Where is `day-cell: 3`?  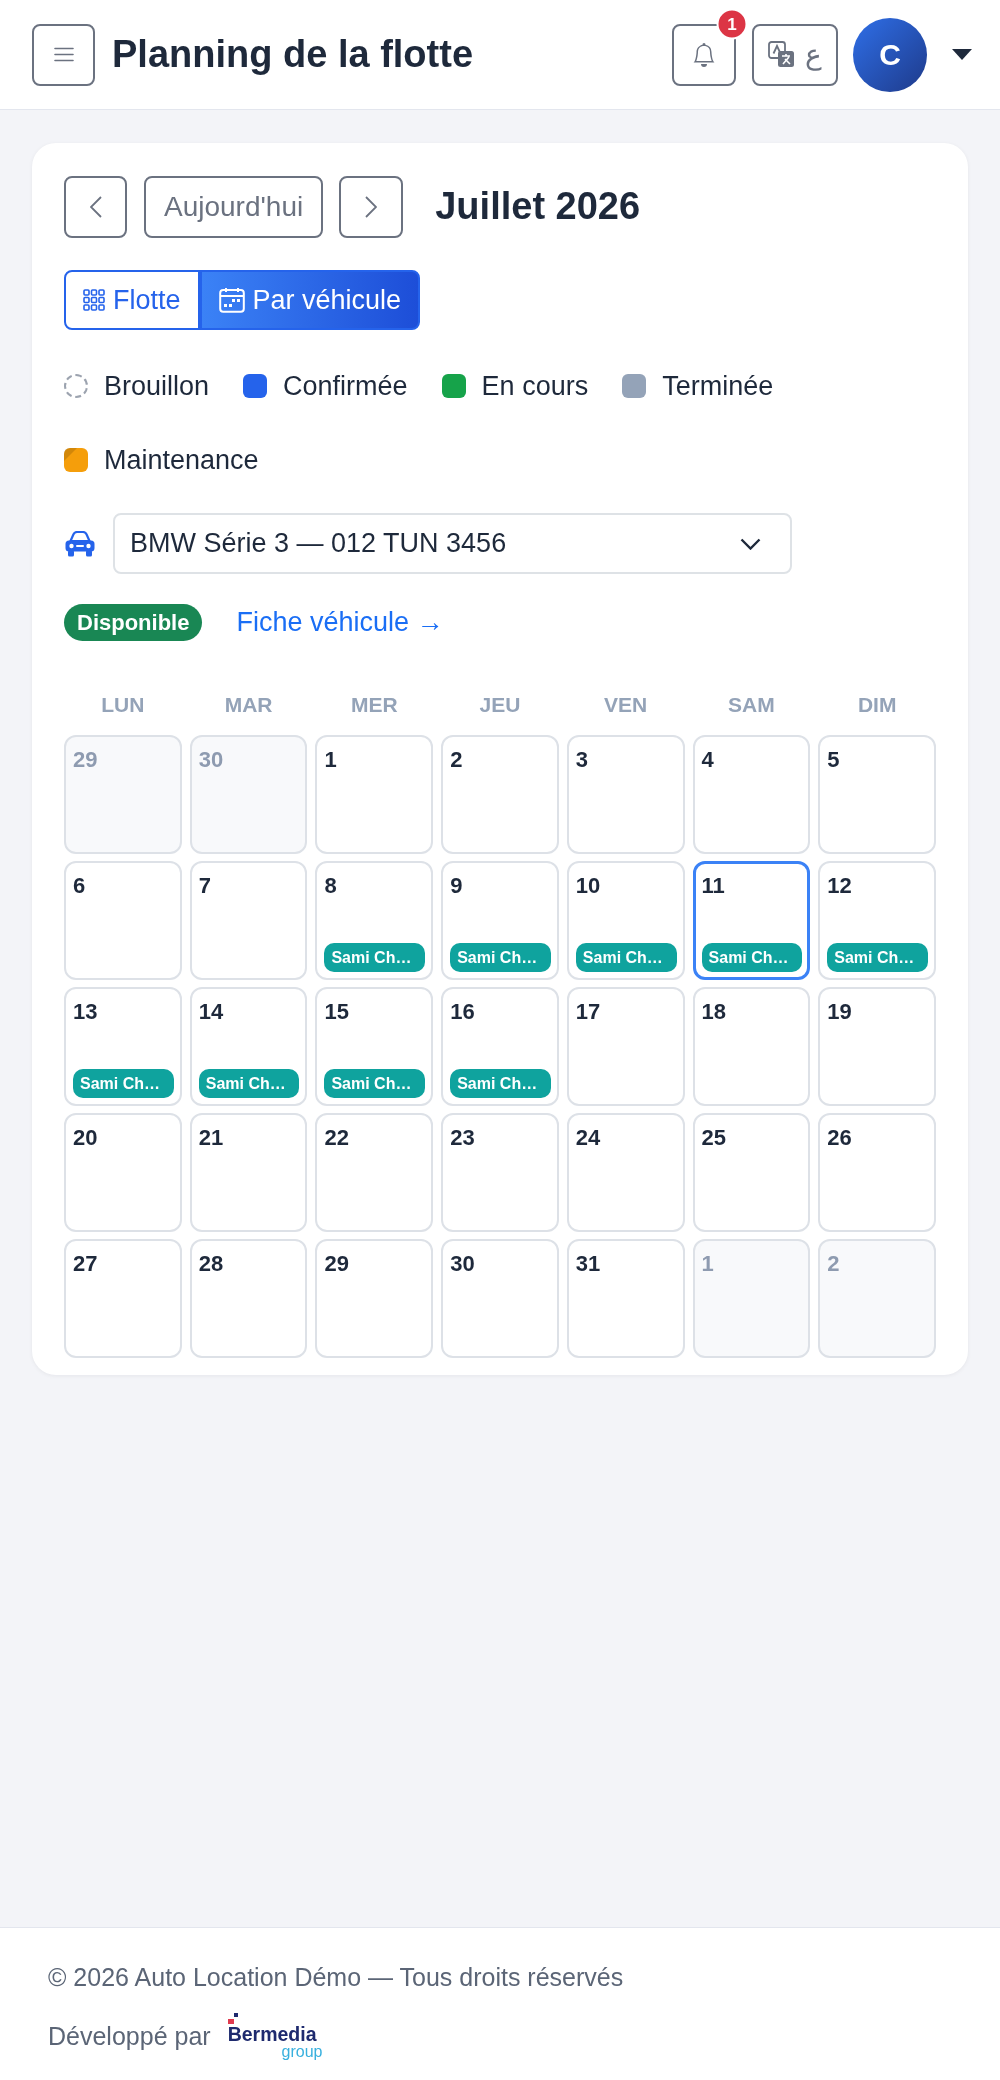 day-cell: 3 is located at coordinates (625, 794).